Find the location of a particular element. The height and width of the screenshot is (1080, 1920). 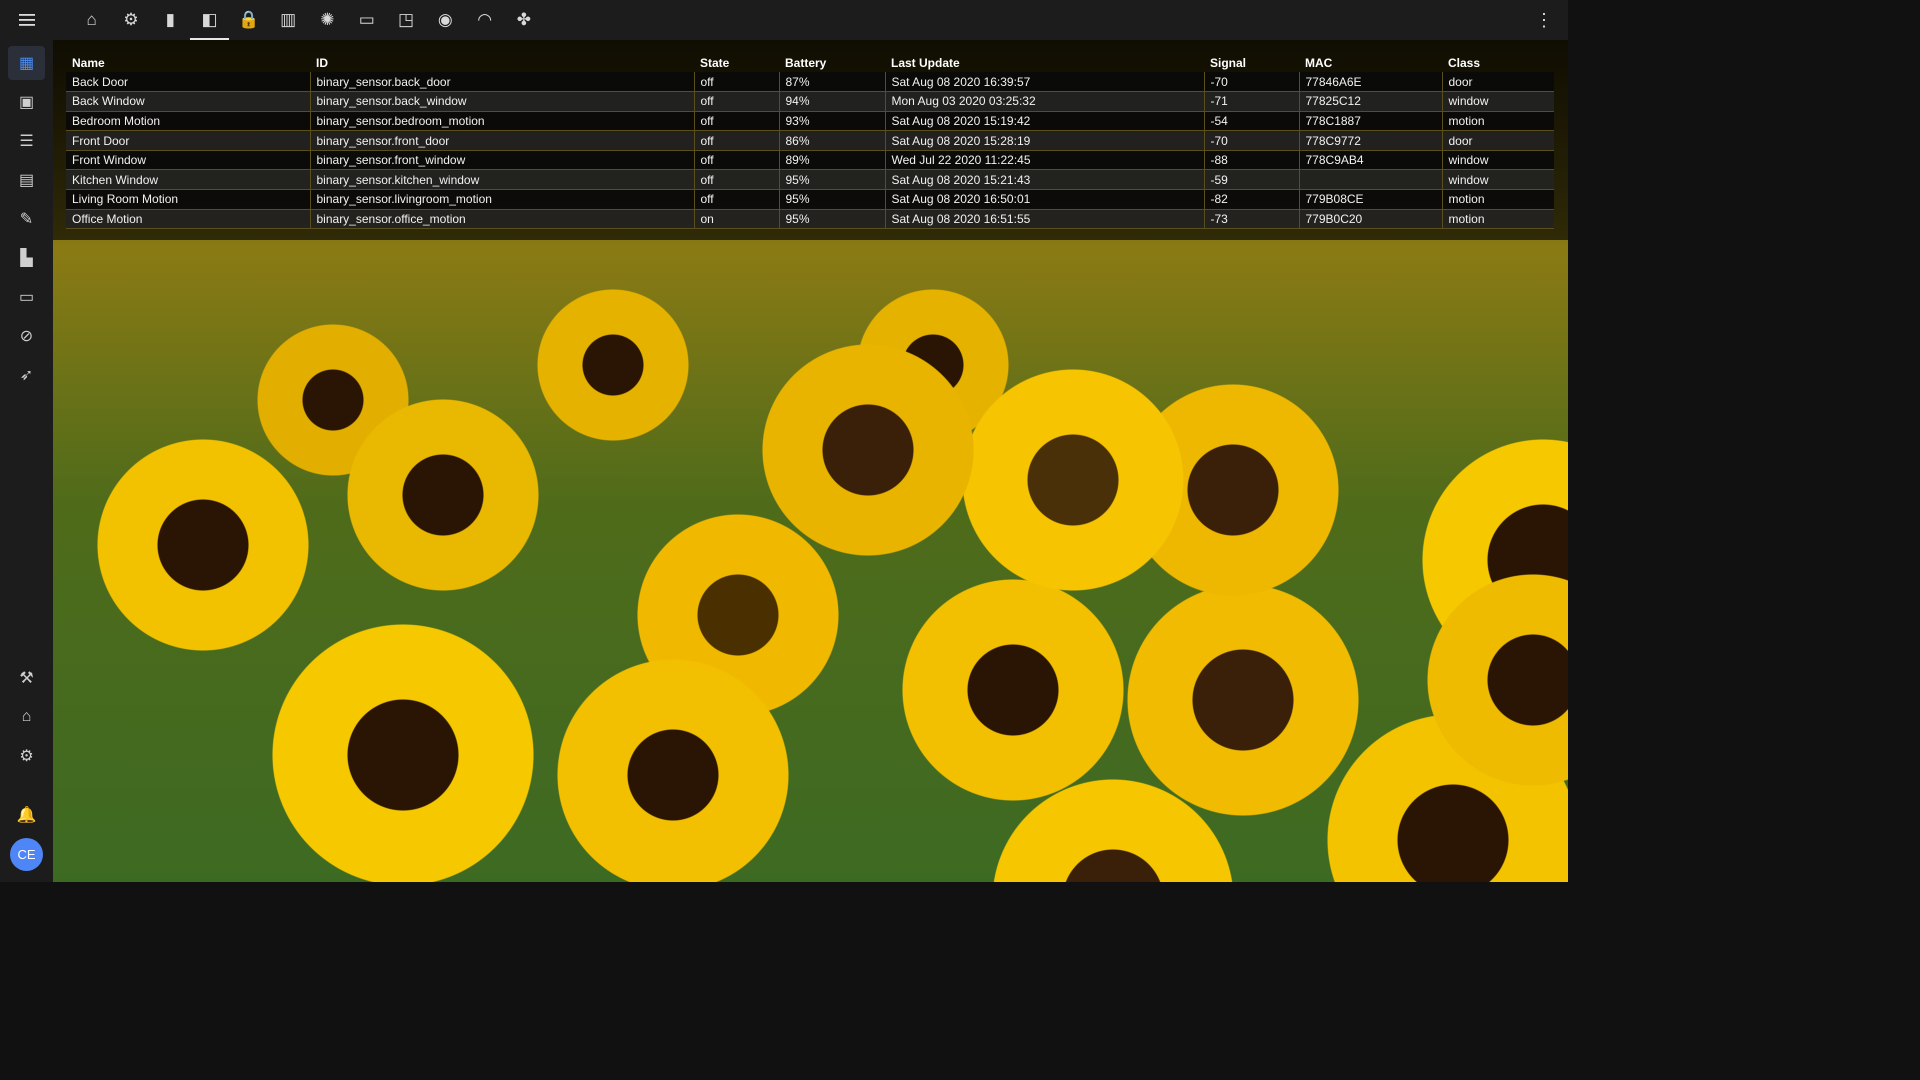

signal-icon: ◠ is located at coordinates (484, 20).